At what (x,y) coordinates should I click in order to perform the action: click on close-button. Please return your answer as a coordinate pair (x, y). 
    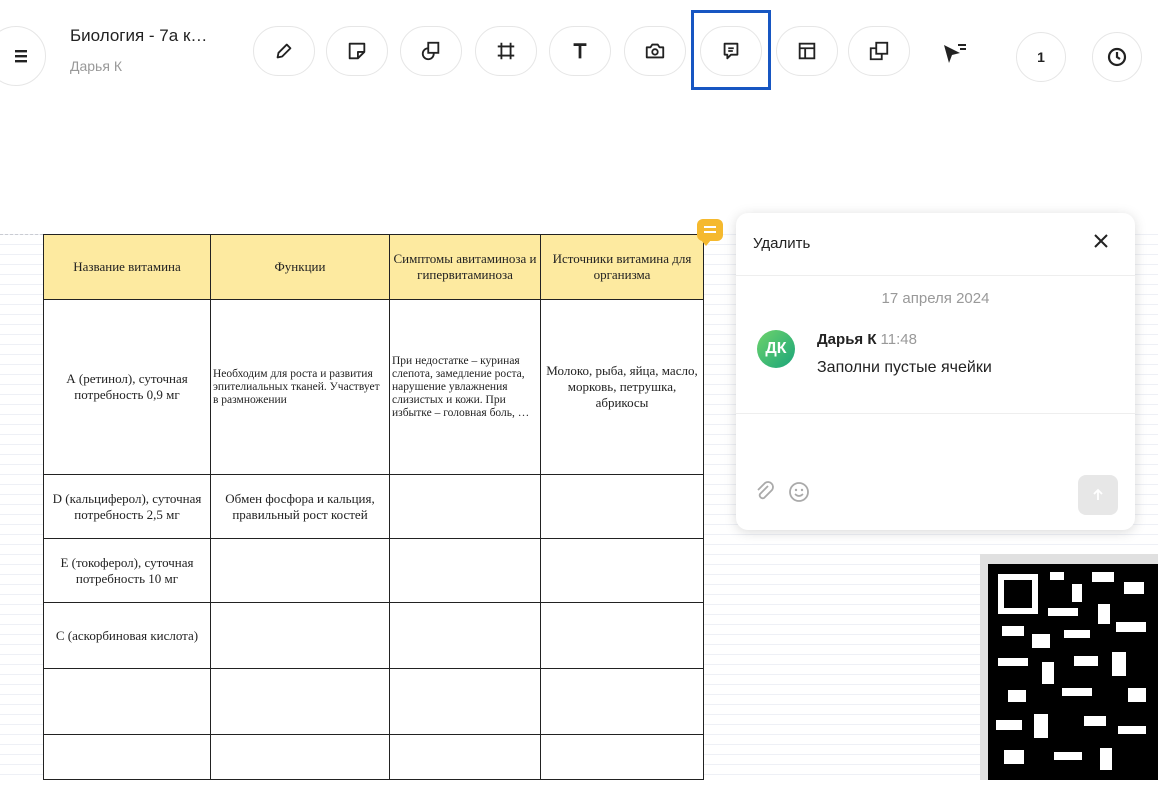
    Looking at the image, I should click on (1101, 242).